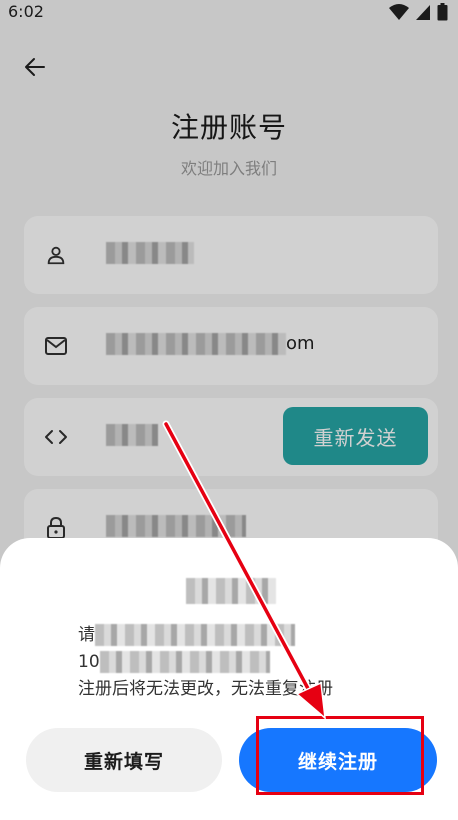  What do you see at coordinates (89, 662) in the screenshot?
I see `dialog-msg-line2-prefix: 10` at bounding box center [89, 662].